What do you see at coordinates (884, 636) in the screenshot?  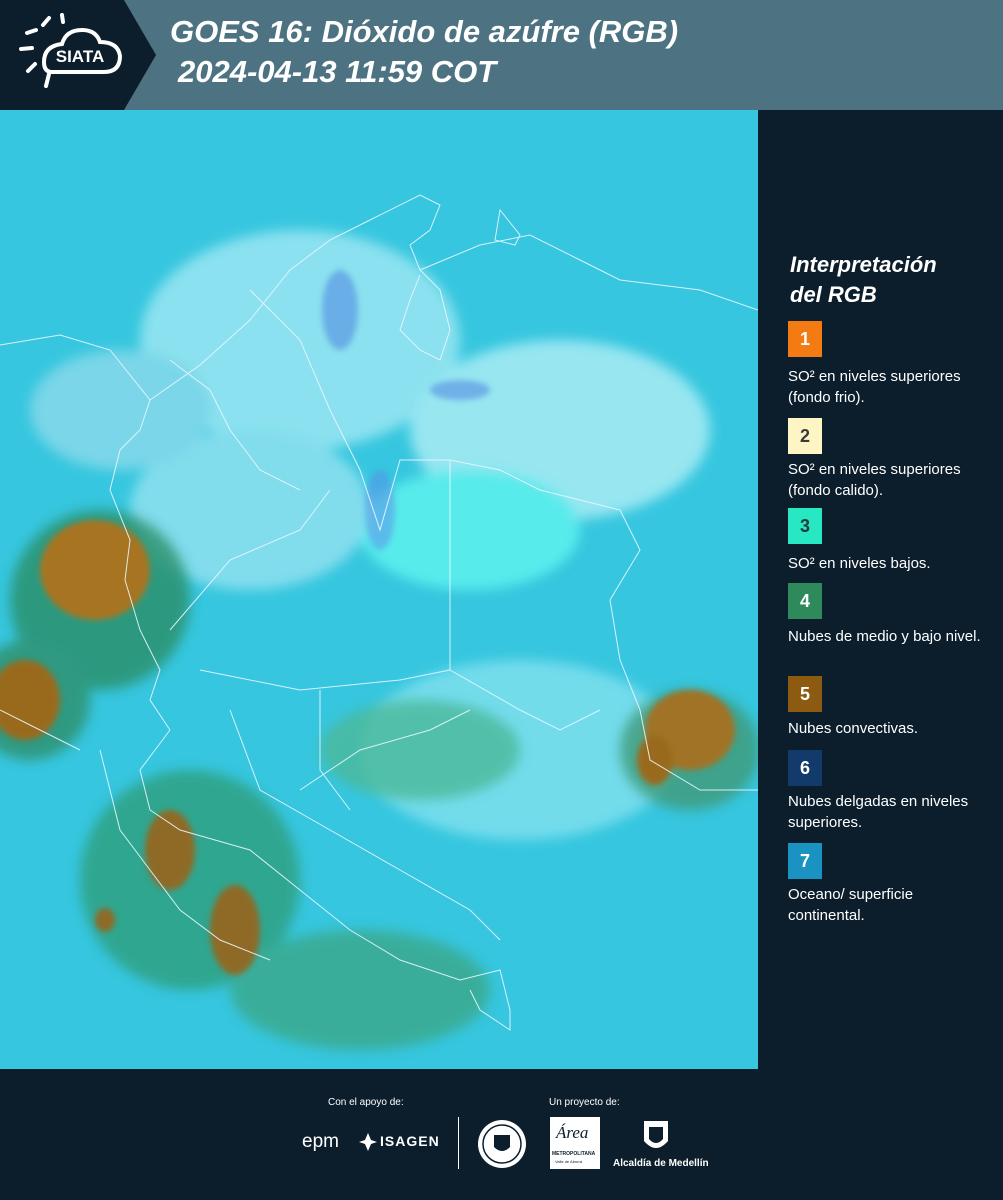 I see `legend-label-4: Nubes de medio y bajo nivel.` at bounding box center [884, 636].